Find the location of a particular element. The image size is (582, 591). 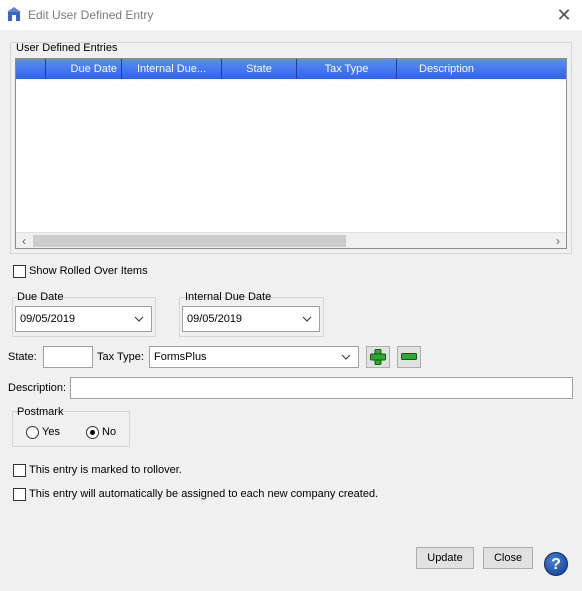

description-input is located at coordinates (321, 388).